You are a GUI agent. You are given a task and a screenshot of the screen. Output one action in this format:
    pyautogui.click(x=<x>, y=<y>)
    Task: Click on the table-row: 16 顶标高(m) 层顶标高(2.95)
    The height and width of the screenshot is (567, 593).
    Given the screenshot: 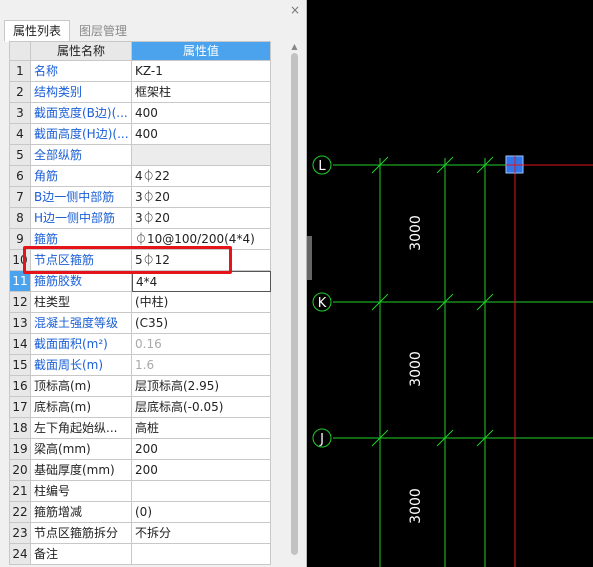 What is the action you would take?
    pyautogui.click(x=140, y=386)
    